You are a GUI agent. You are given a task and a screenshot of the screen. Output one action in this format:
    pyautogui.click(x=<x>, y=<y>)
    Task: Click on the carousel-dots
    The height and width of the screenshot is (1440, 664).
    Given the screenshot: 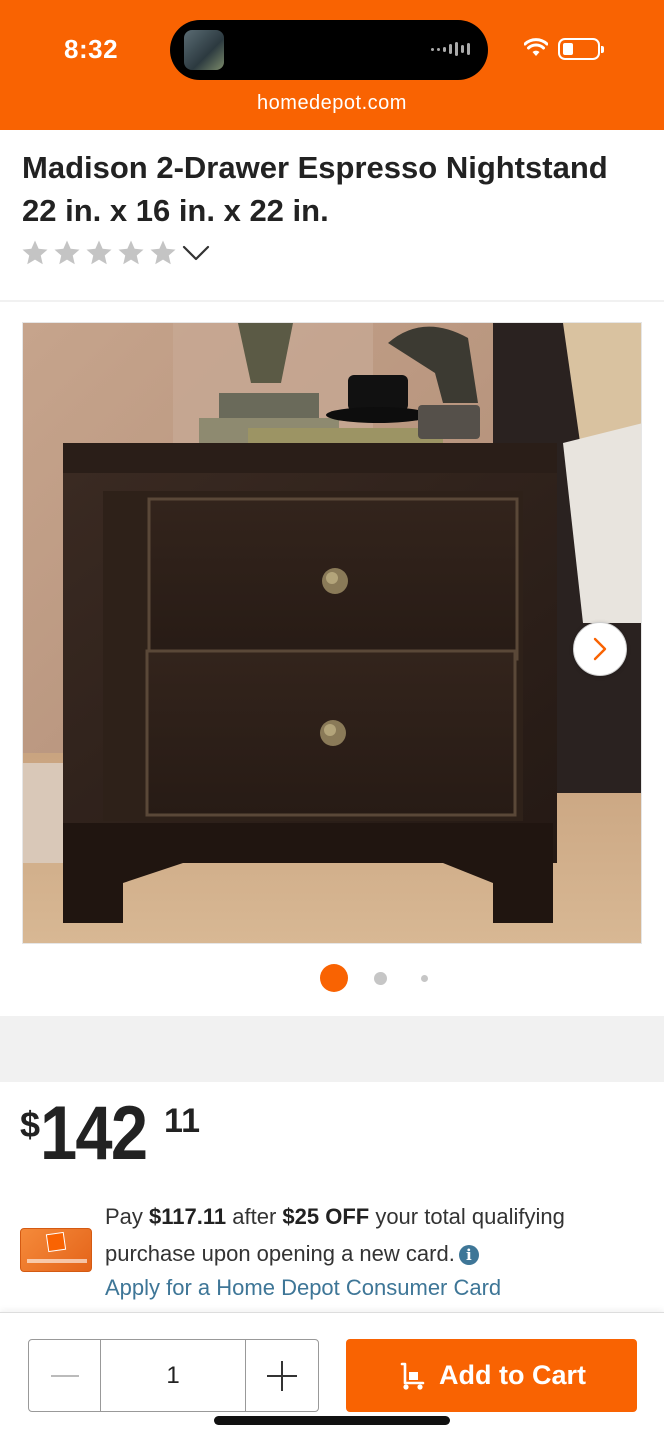 What is the action you would take?
    pyautogui.click(x=332, y=979)
    